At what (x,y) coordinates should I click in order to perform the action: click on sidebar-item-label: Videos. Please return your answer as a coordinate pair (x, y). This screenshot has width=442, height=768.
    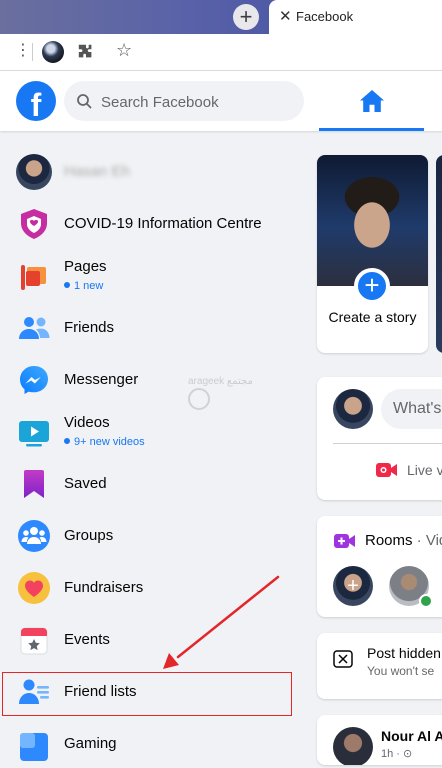
    Looking at the image, I should click on (87, 422).